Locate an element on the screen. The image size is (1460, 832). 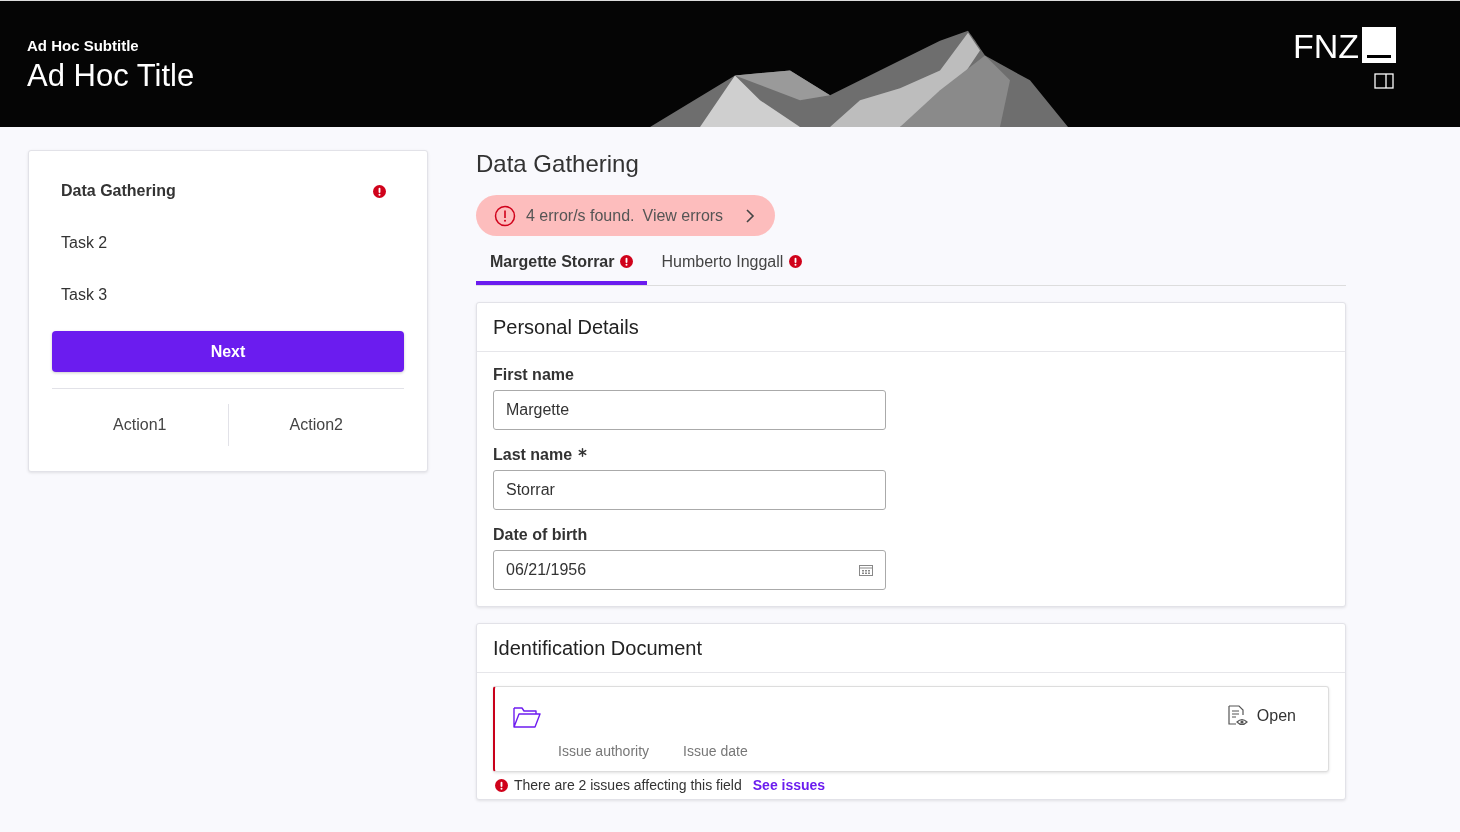
document-view-icon is located at coordinates (1237, 716).